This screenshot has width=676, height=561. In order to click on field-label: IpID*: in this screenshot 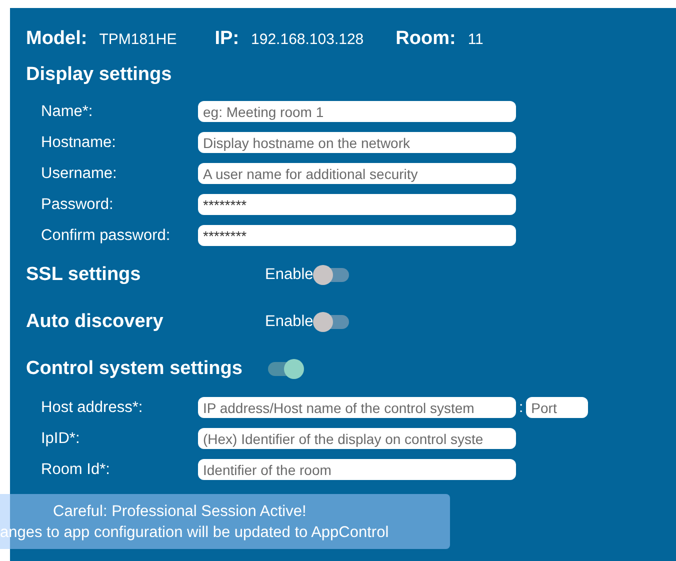, I will do `click(61, 439)`.